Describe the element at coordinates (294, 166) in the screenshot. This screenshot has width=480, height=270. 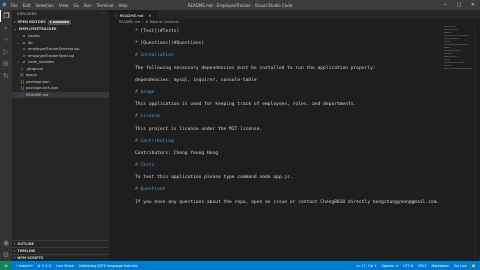
I see `code-line: # Tests` at that location.